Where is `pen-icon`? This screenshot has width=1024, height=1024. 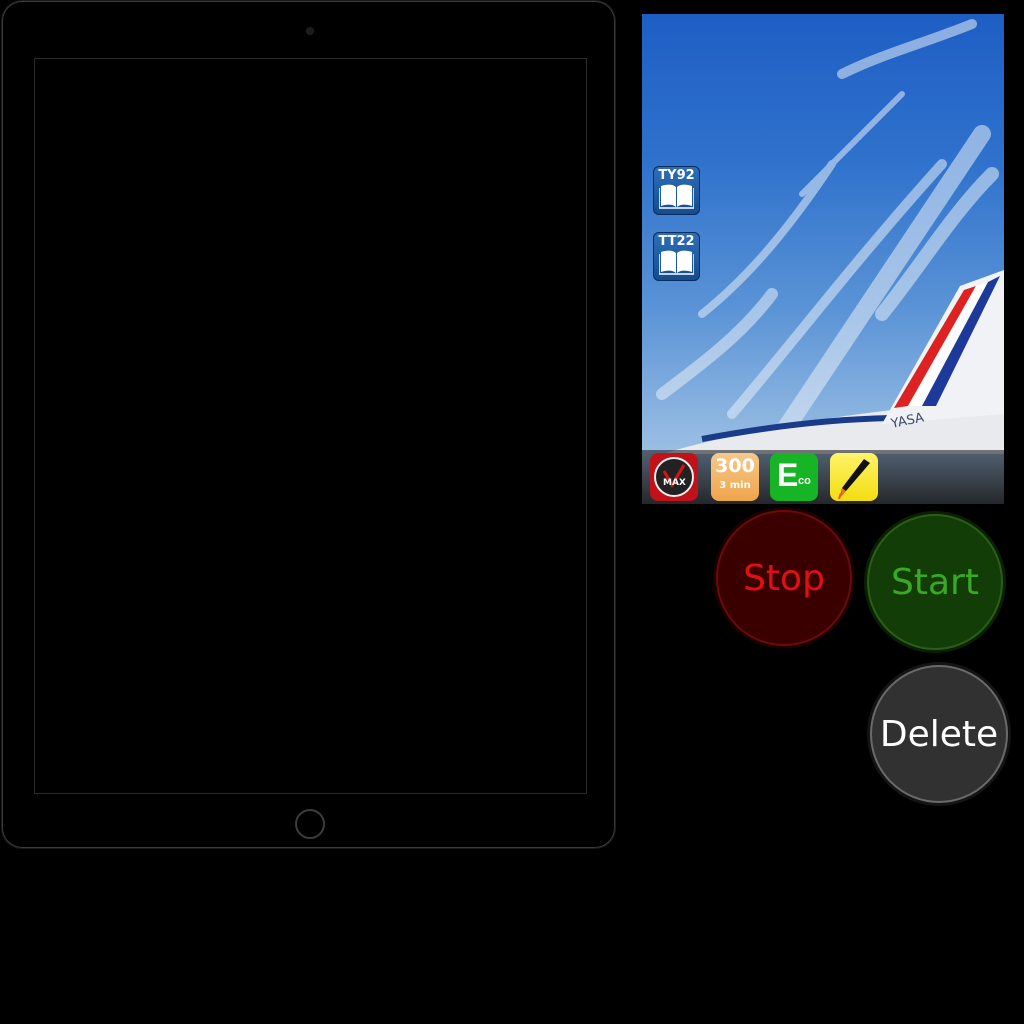
pen-icon is located at coordinates (854, 479).